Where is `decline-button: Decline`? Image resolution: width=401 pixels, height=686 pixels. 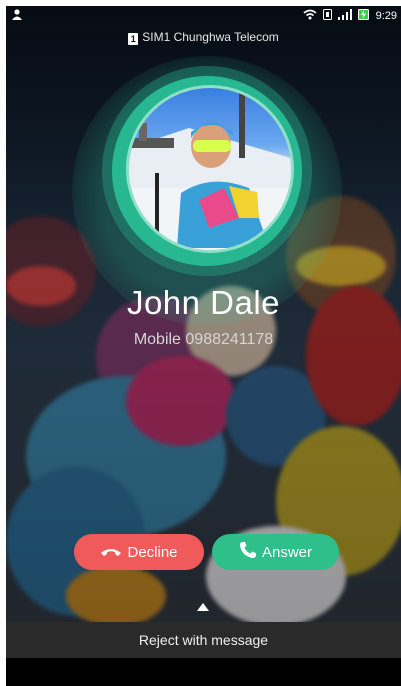 decline-button: Decline is located at coordinates (139, 552).